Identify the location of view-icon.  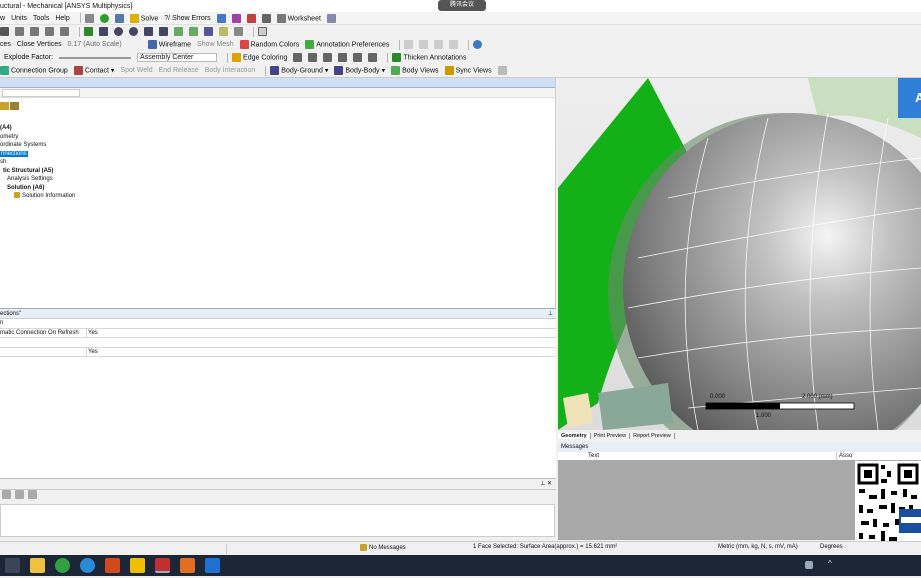
(221, 18).